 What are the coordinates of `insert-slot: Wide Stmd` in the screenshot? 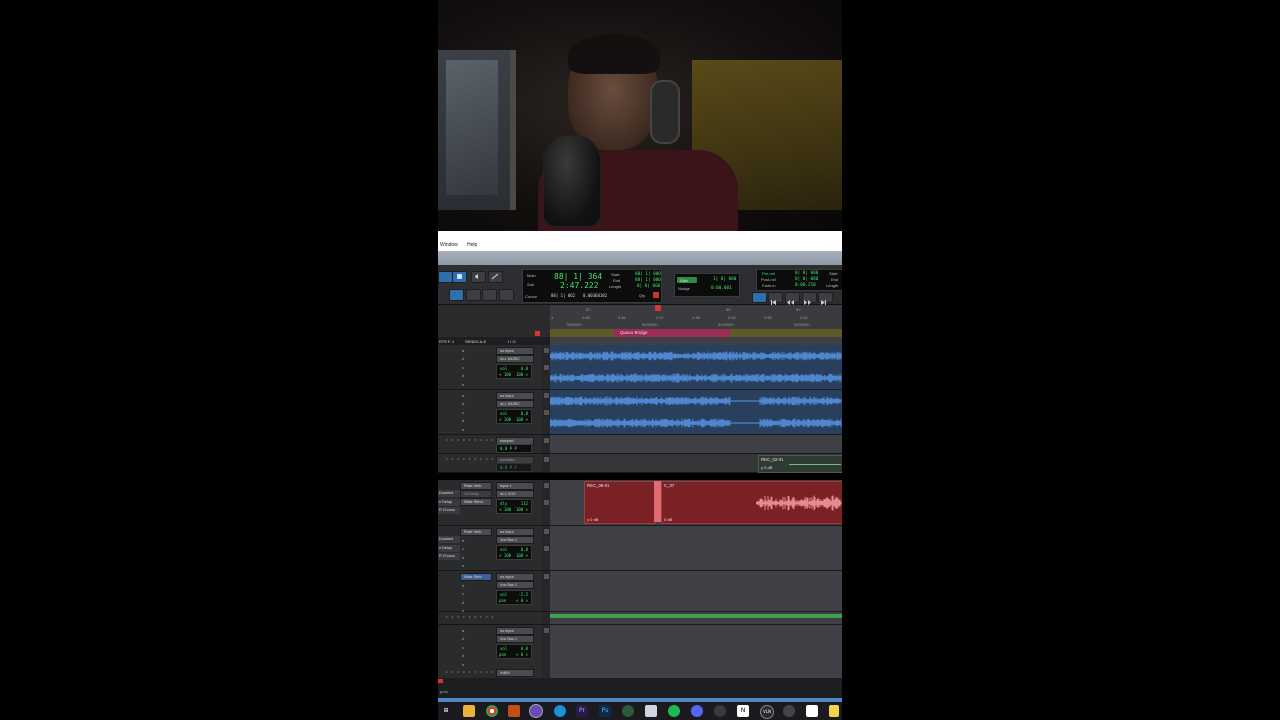 It's located at (476, 502).